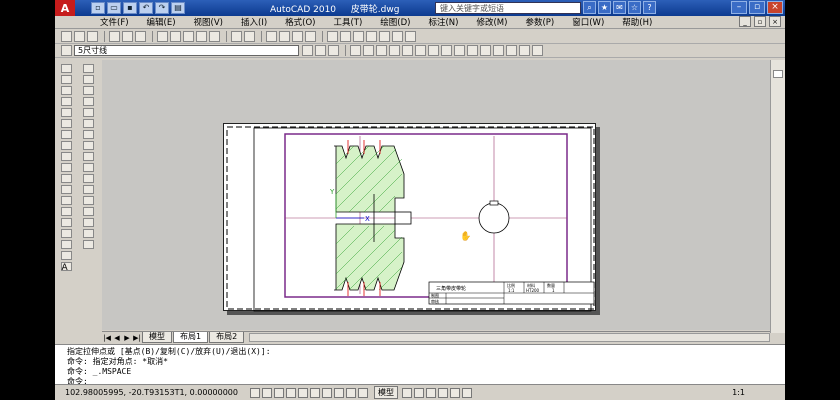 This screenshot has width=840, height=400. What do you see at coordinates (88, 156) in the screenshot?
I see `stretch-icon` at bounding box center [88, 156].